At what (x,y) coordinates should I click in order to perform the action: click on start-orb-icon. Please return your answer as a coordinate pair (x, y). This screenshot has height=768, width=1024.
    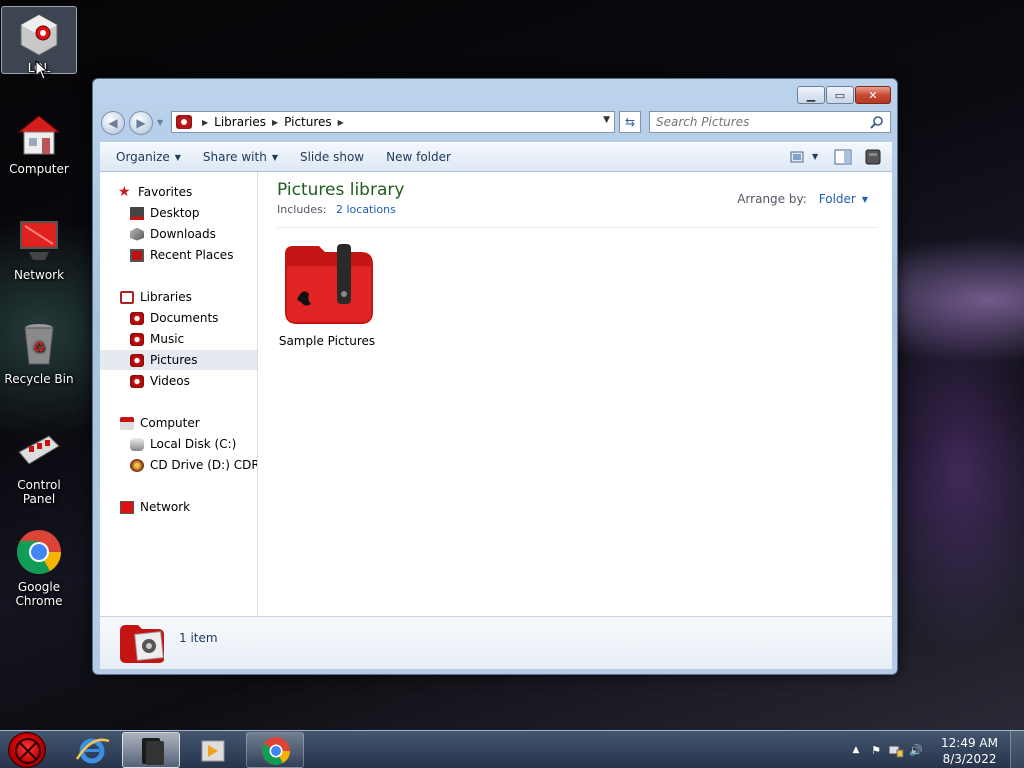
    Looking at the image, I should click on (28, 751).